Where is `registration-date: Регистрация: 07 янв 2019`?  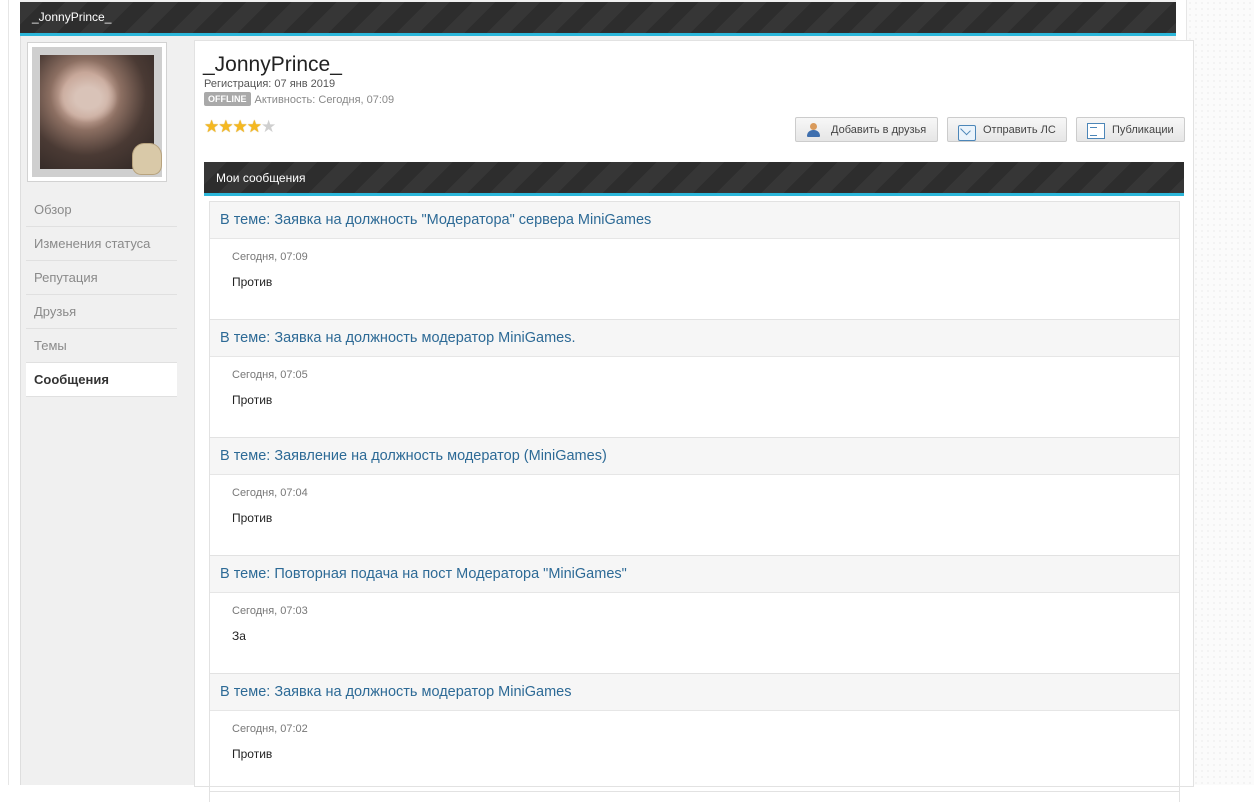 registration-date: Регистрация: 07 янв 2019 is located at coordinates (270, 84).